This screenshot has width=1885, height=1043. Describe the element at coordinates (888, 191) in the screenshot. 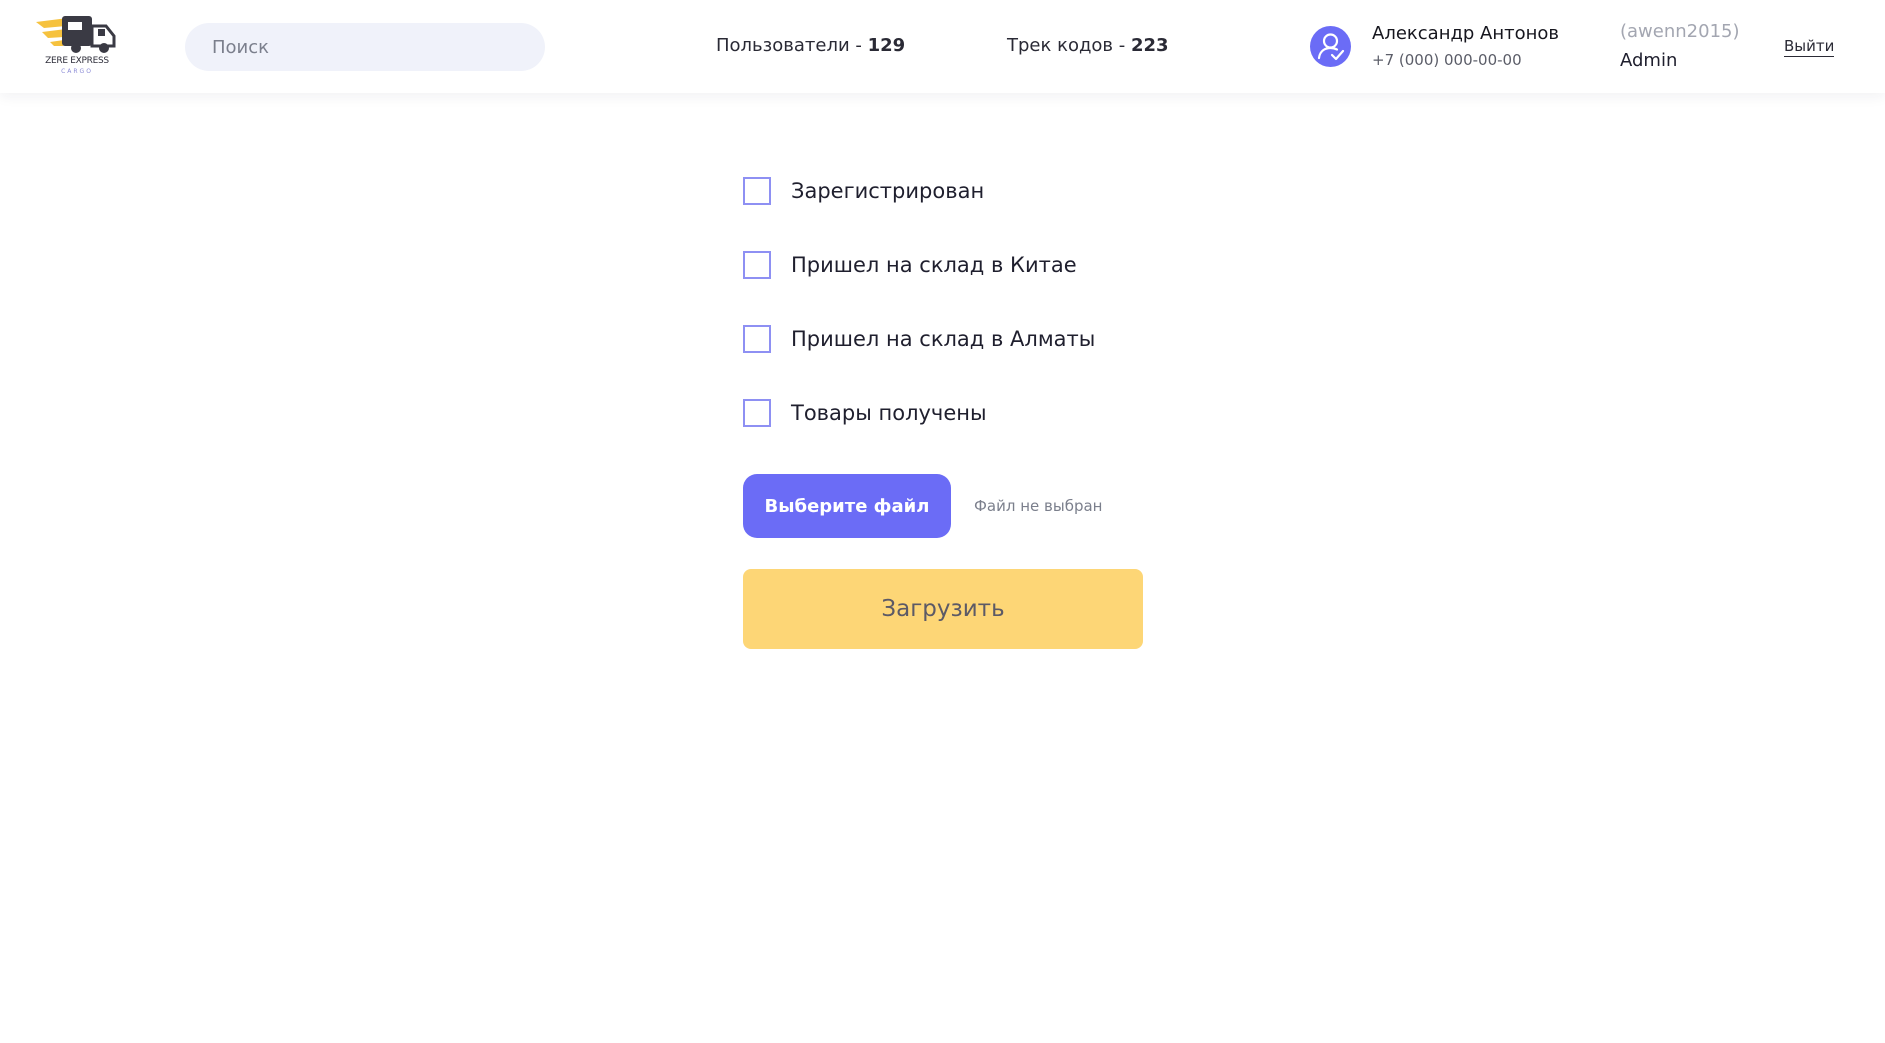

I see `checkbox-label: Зарегистрирован` at that location.